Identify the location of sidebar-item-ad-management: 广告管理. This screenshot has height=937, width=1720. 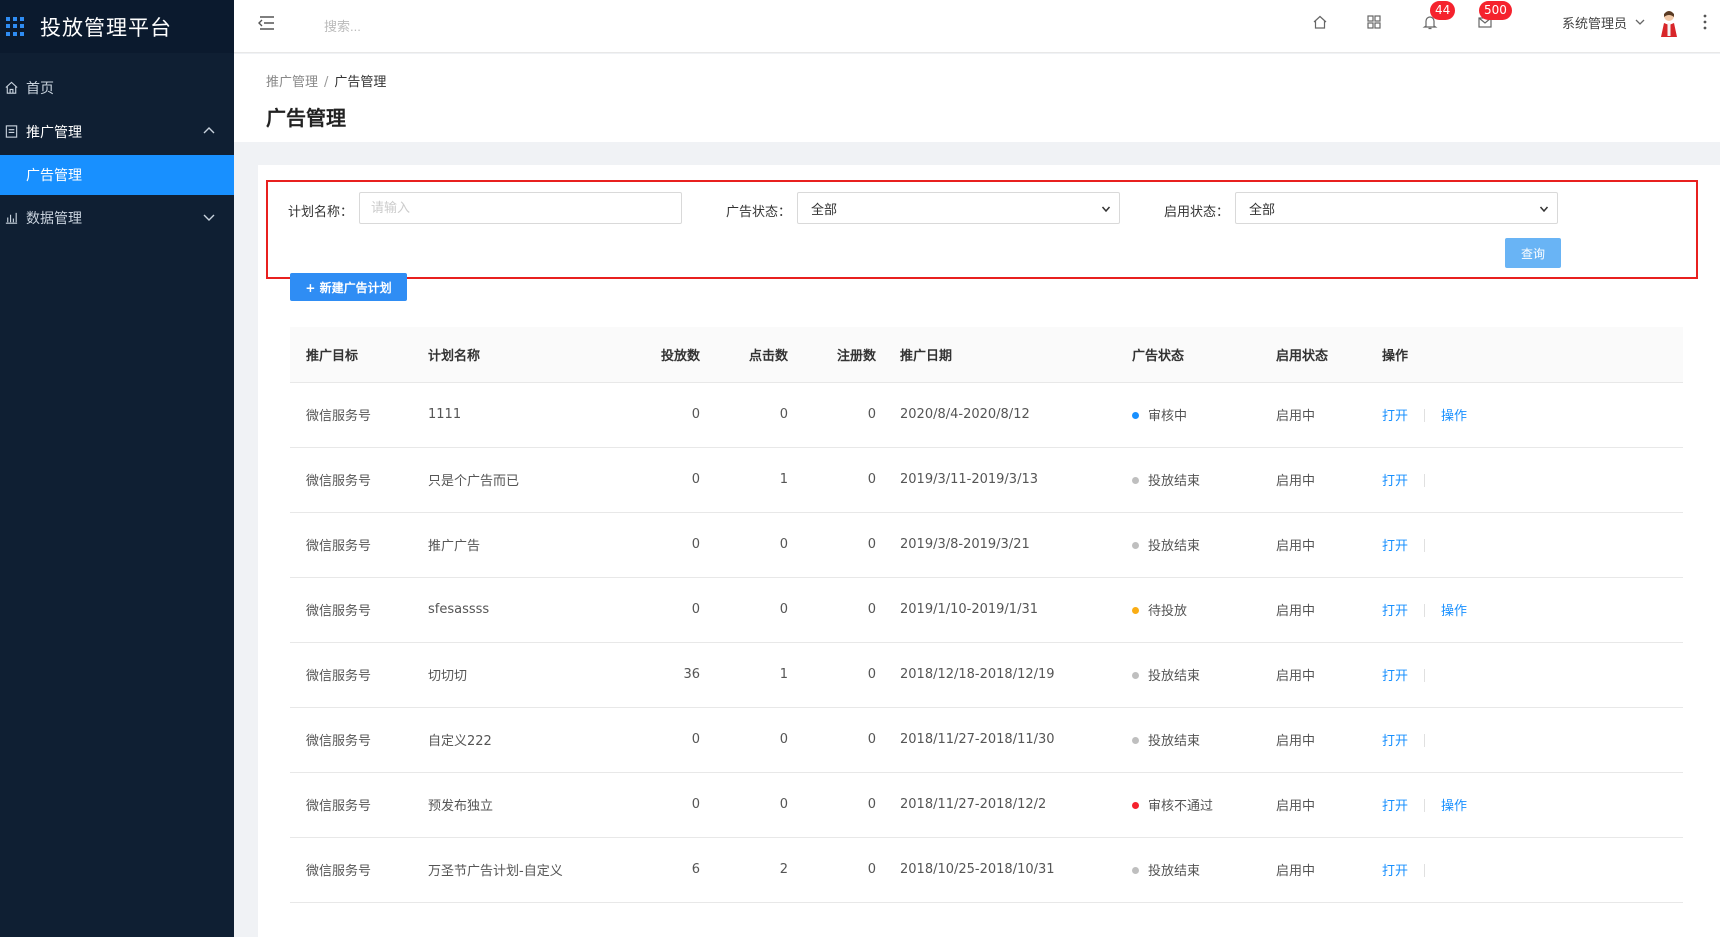
(117, 175).